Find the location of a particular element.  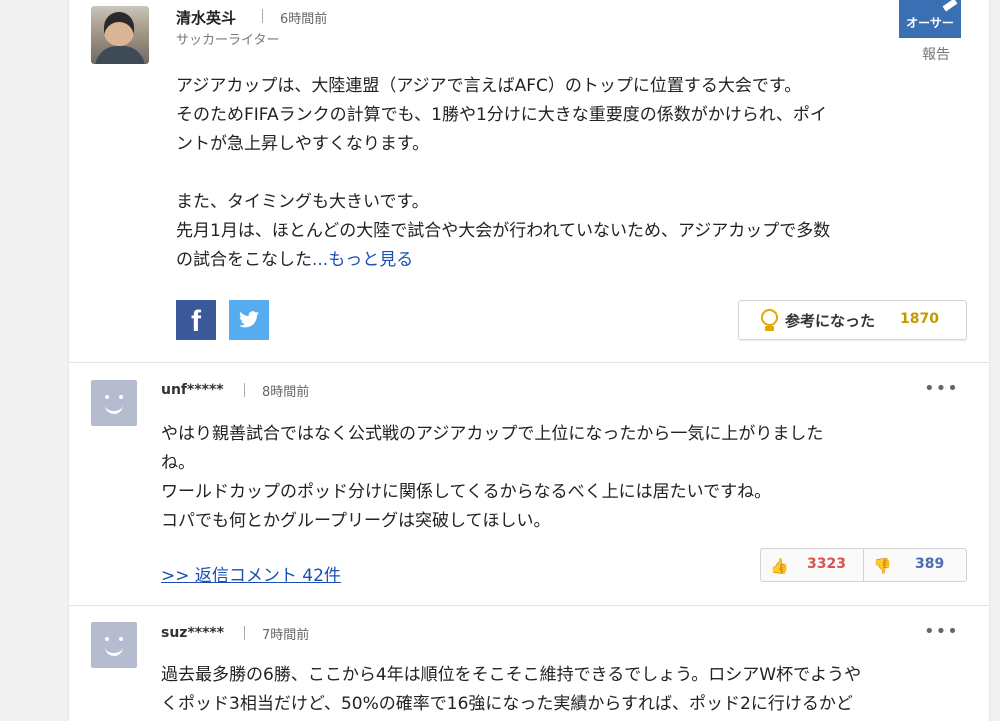

expert-name: 清水英斗 is located at coordinates (206, 17).